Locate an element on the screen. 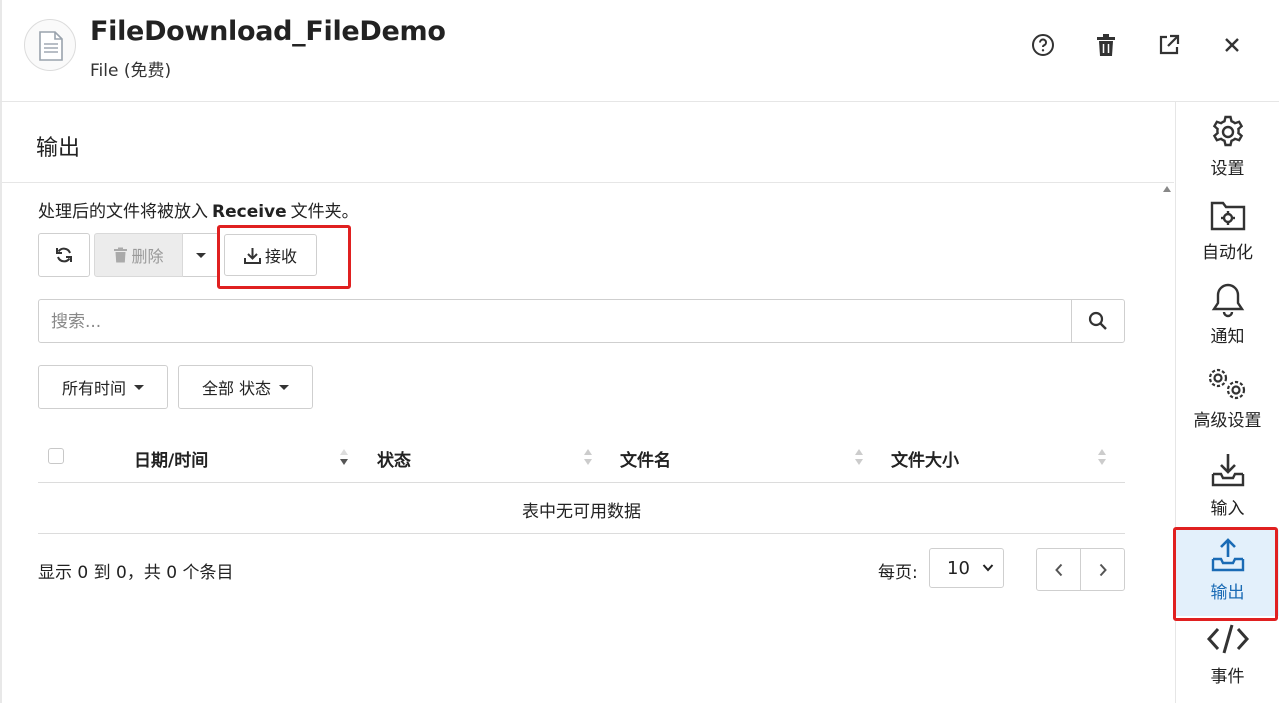 The width and height of the screenshot is (1279, 703). per-page-select: 10 is located at coordinates (966, 568).